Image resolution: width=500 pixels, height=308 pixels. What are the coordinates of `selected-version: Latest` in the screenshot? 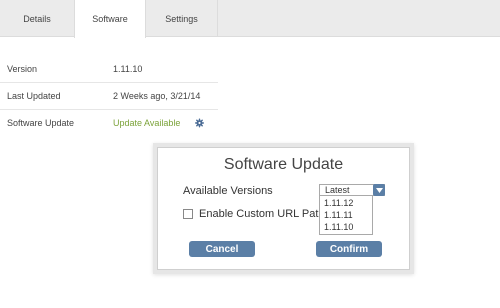 It's located at (337, 190).